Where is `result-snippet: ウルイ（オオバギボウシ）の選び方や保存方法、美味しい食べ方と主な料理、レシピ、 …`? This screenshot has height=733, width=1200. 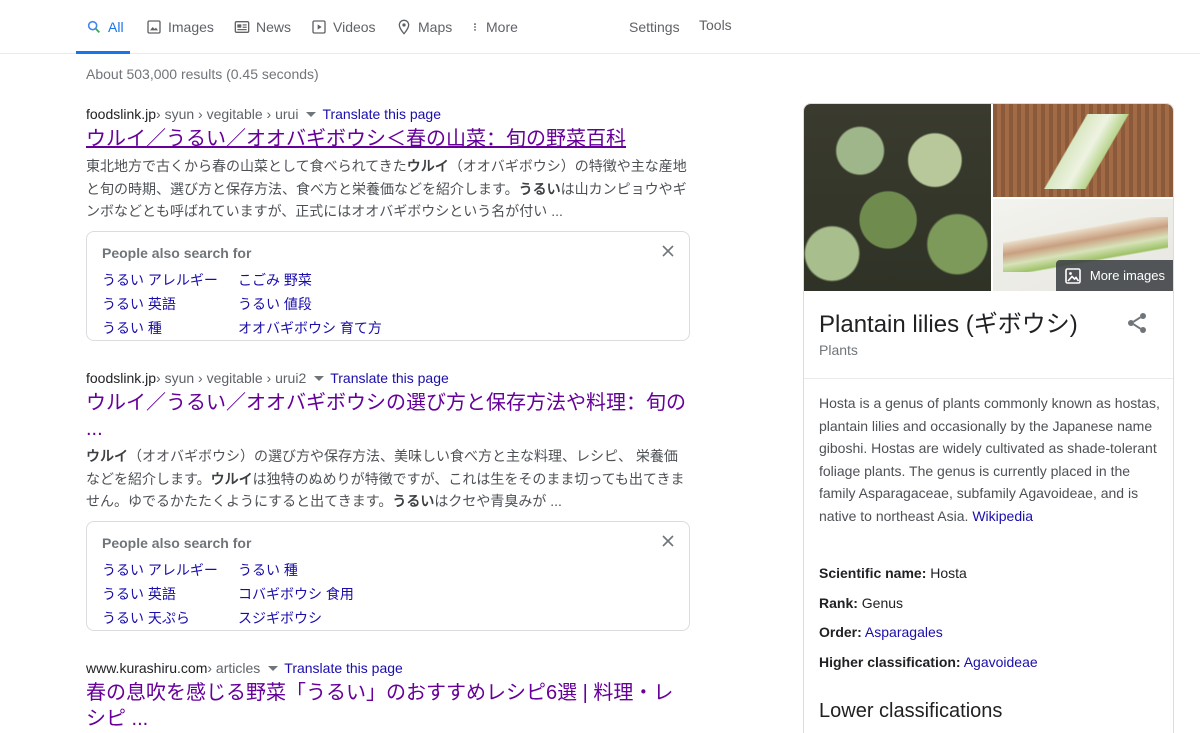 result-snippet: ウルイ（オオバギボウシ）の選び方や保存方法、美味しい食べ方と主な料理、レシピ、 … is located at coordinates (388, 479).